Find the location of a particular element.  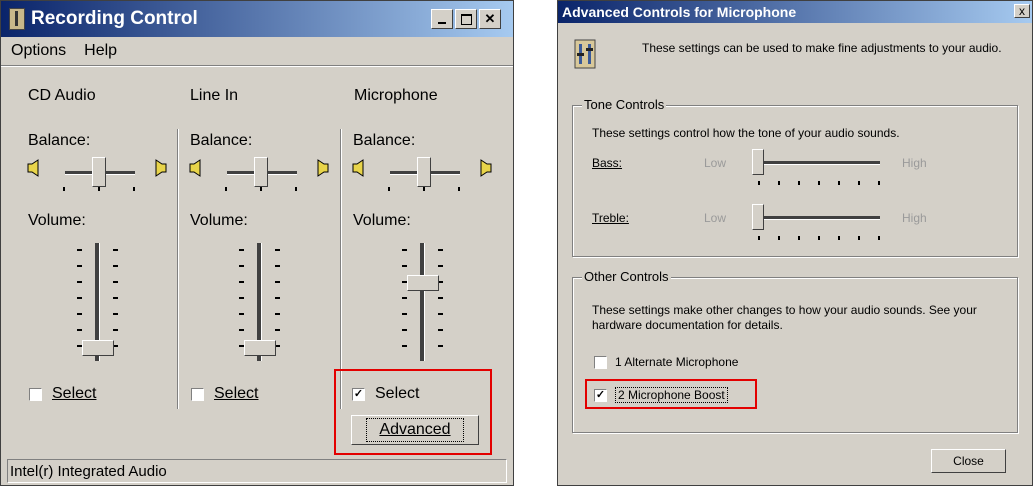

bass-low-label: Low is located at coordinates (715, 163).